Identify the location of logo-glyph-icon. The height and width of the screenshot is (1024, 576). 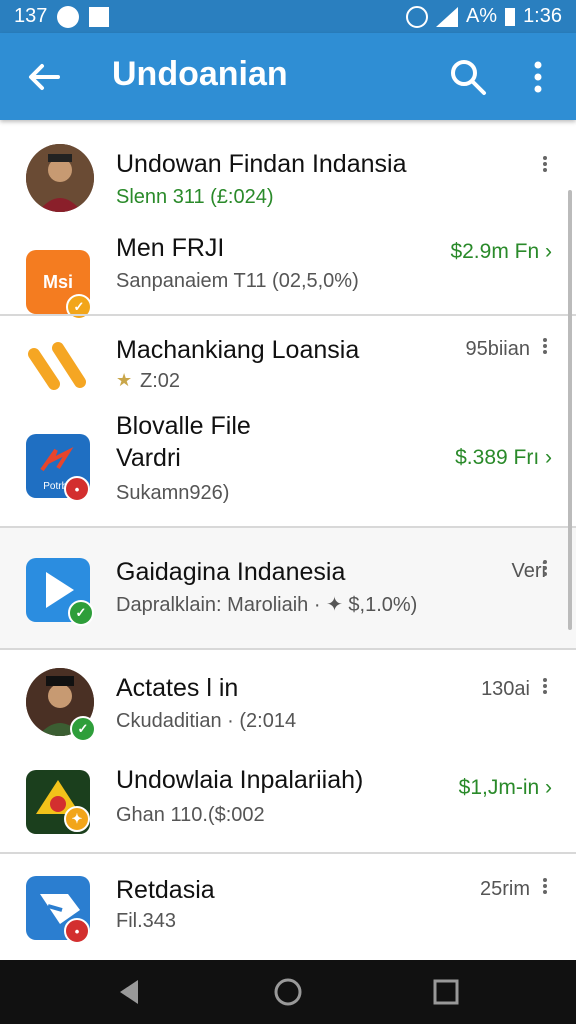
(57, 459).